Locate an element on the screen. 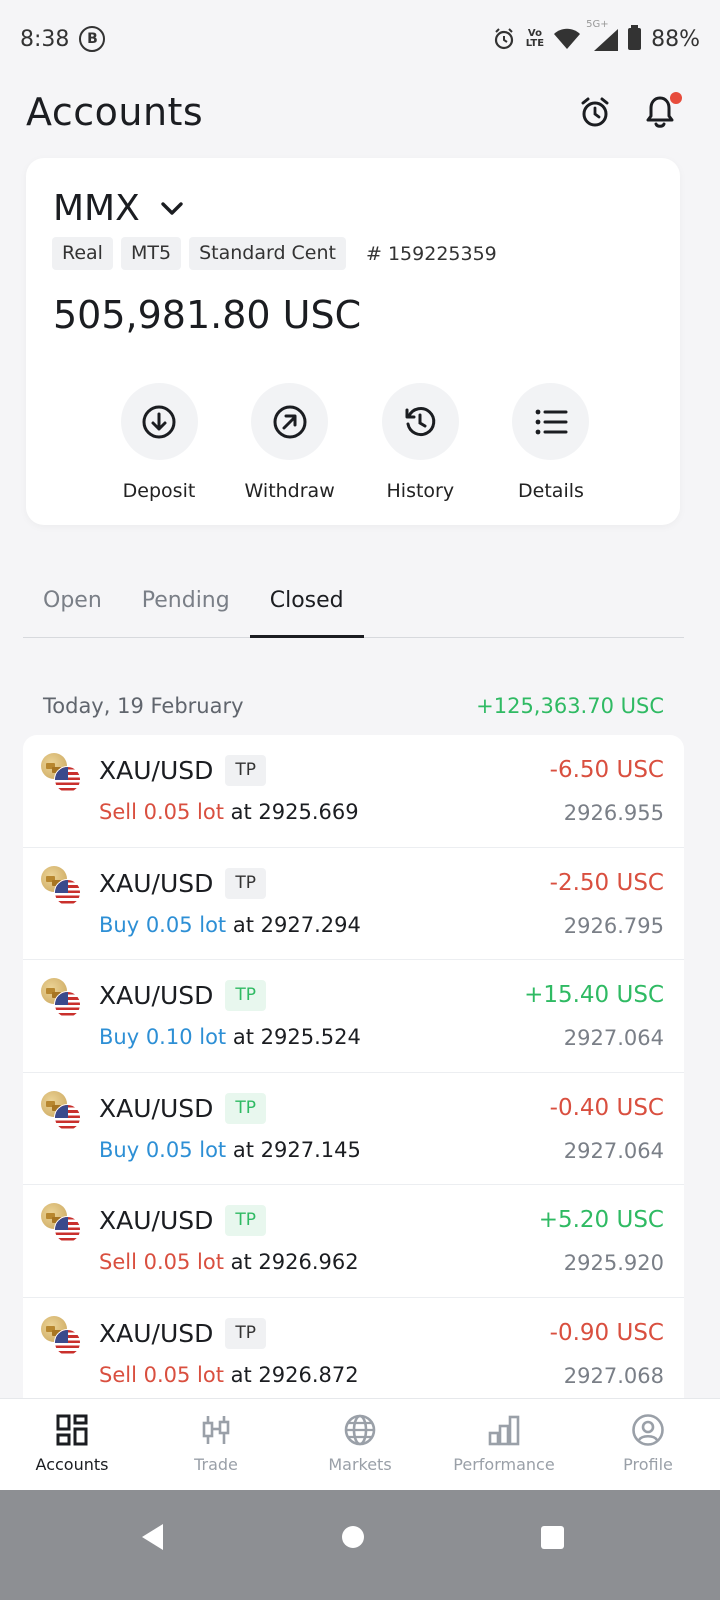  tag-account-type: Real is located at coordinates (82, 253).